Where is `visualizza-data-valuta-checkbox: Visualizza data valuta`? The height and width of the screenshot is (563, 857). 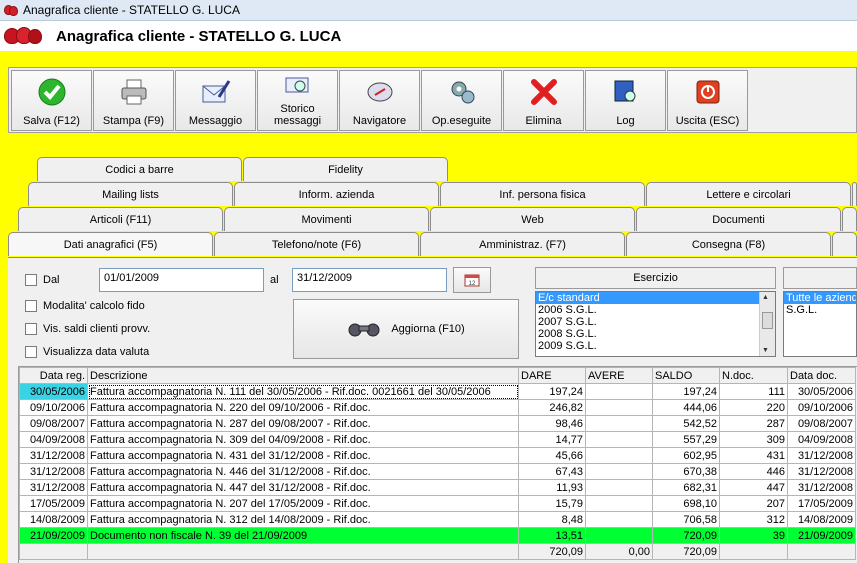
visualizza-data-valuta-checkbox: Visualizza data valuta is located at coordinates (87, 352).